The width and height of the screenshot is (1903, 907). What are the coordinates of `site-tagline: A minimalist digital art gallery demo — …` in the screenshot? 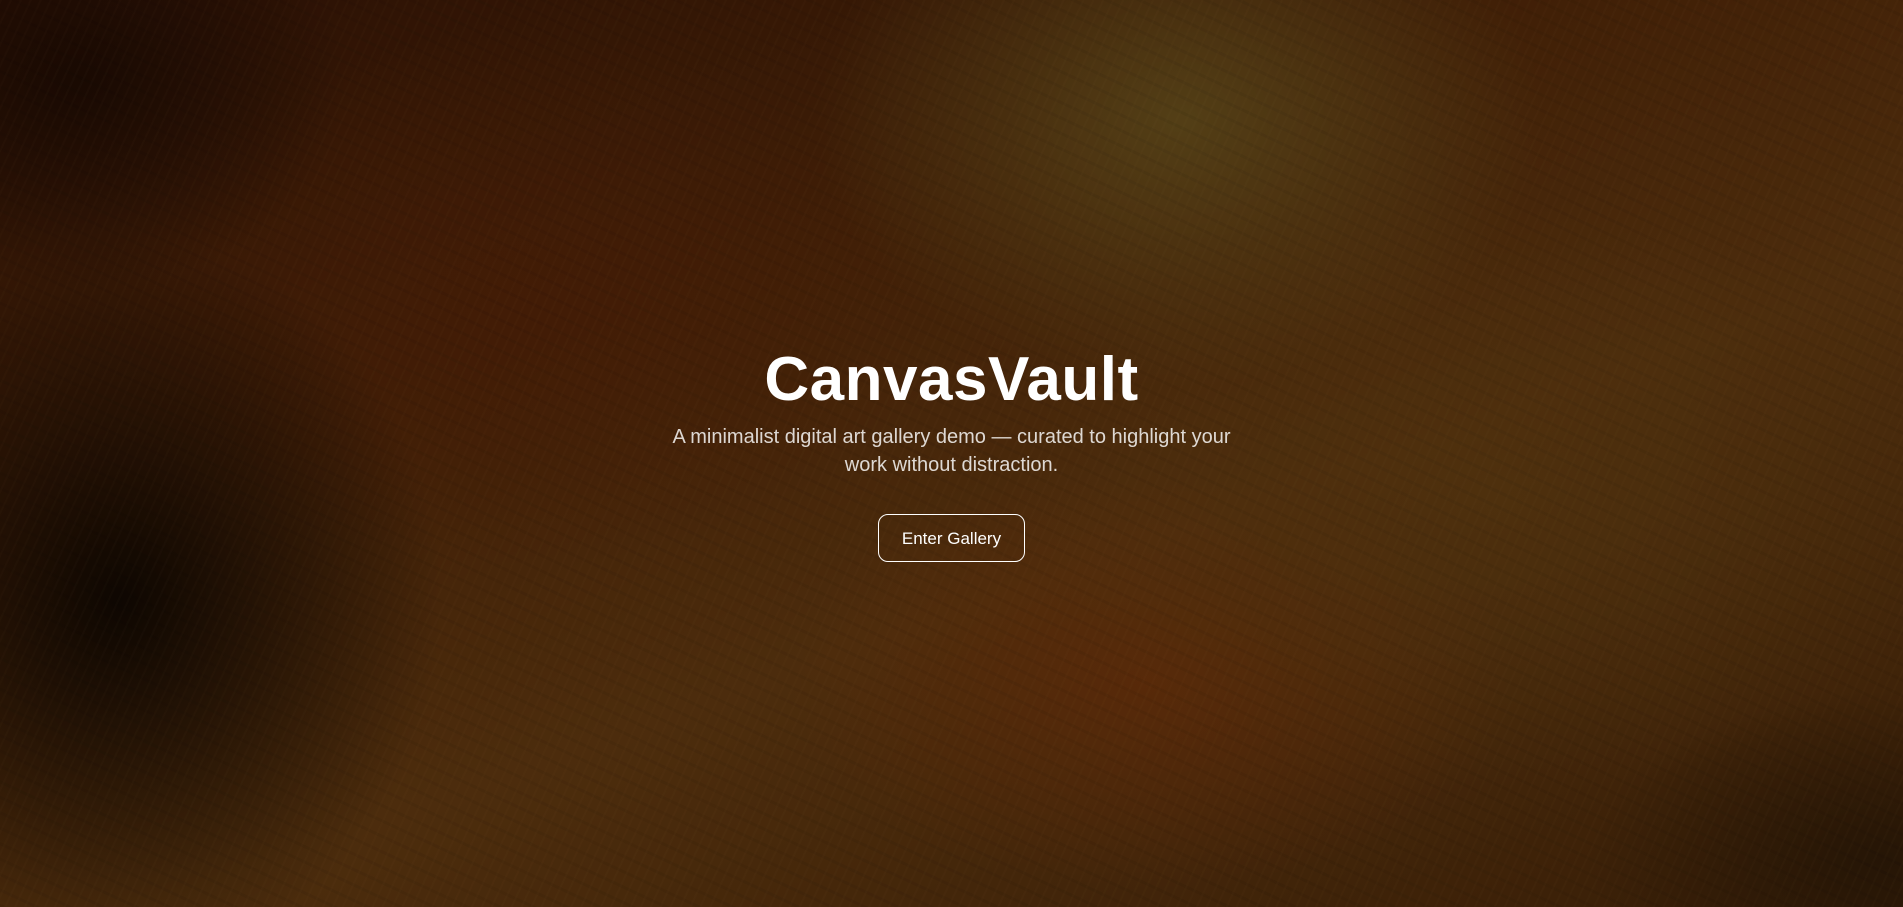 It's located at (951, 451).